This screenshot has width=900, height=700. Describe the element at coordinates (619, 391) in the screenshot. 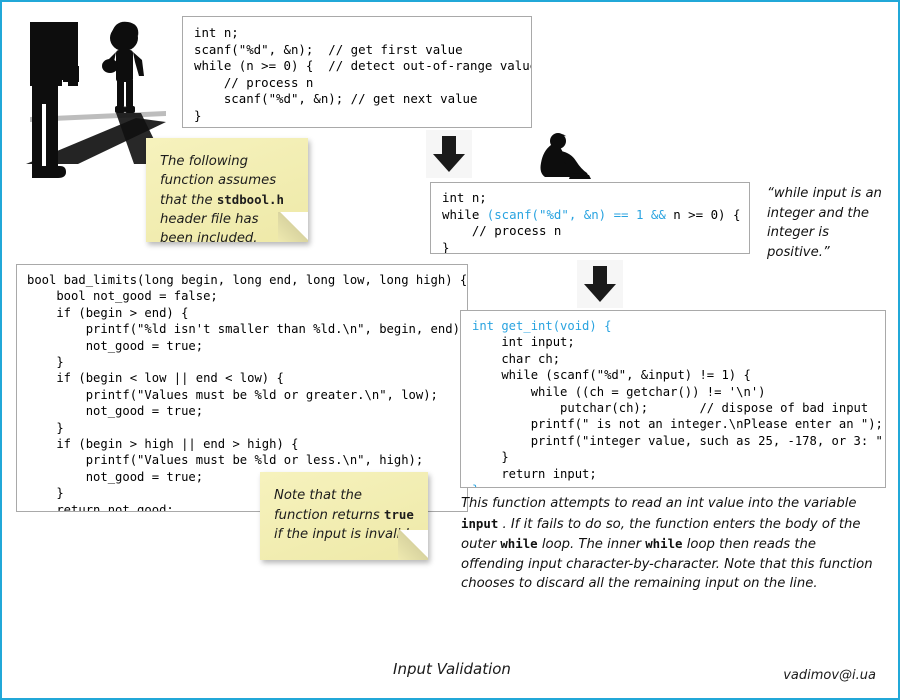

I see `code-line: while ((ch = getchar()) != '\n')` at that location.